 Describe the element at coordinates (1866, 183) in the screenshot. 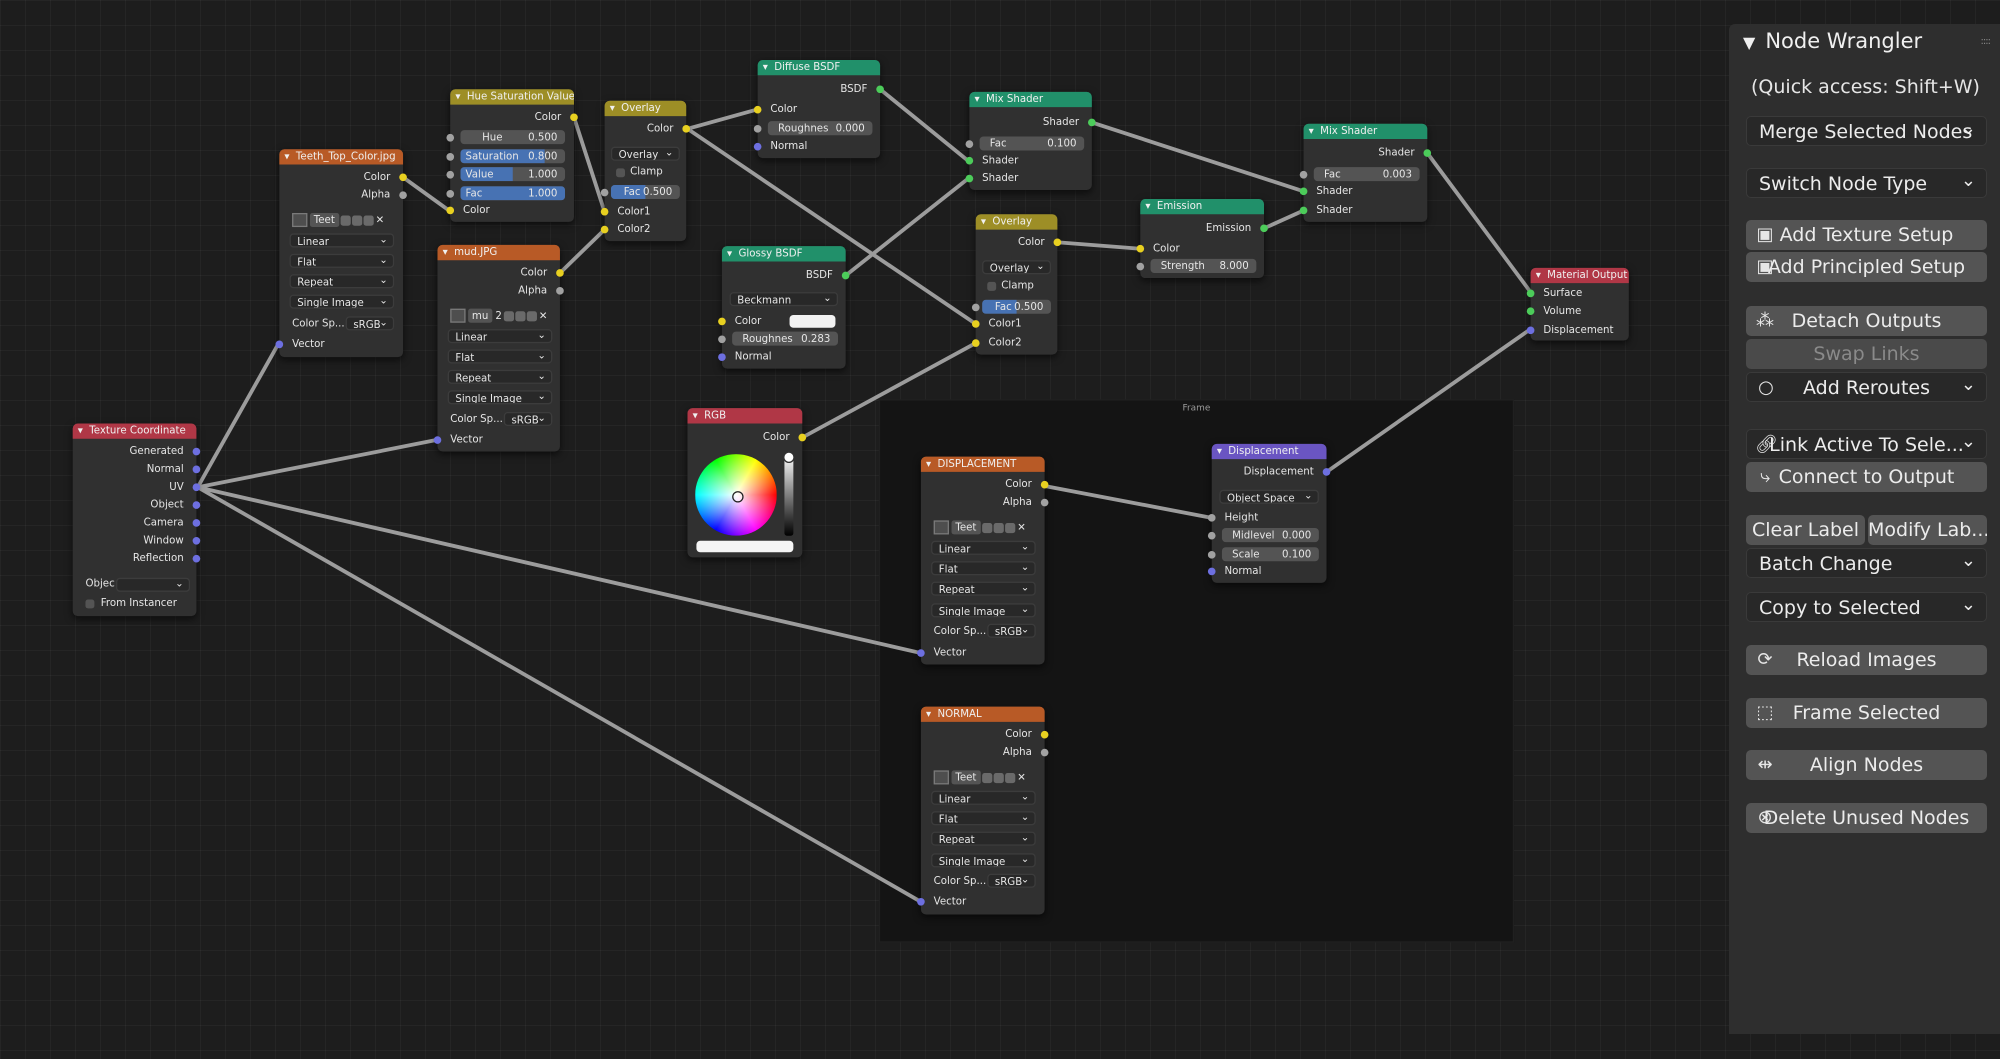

I see `switch-node-type-menu: Switch Node Type` at that location.